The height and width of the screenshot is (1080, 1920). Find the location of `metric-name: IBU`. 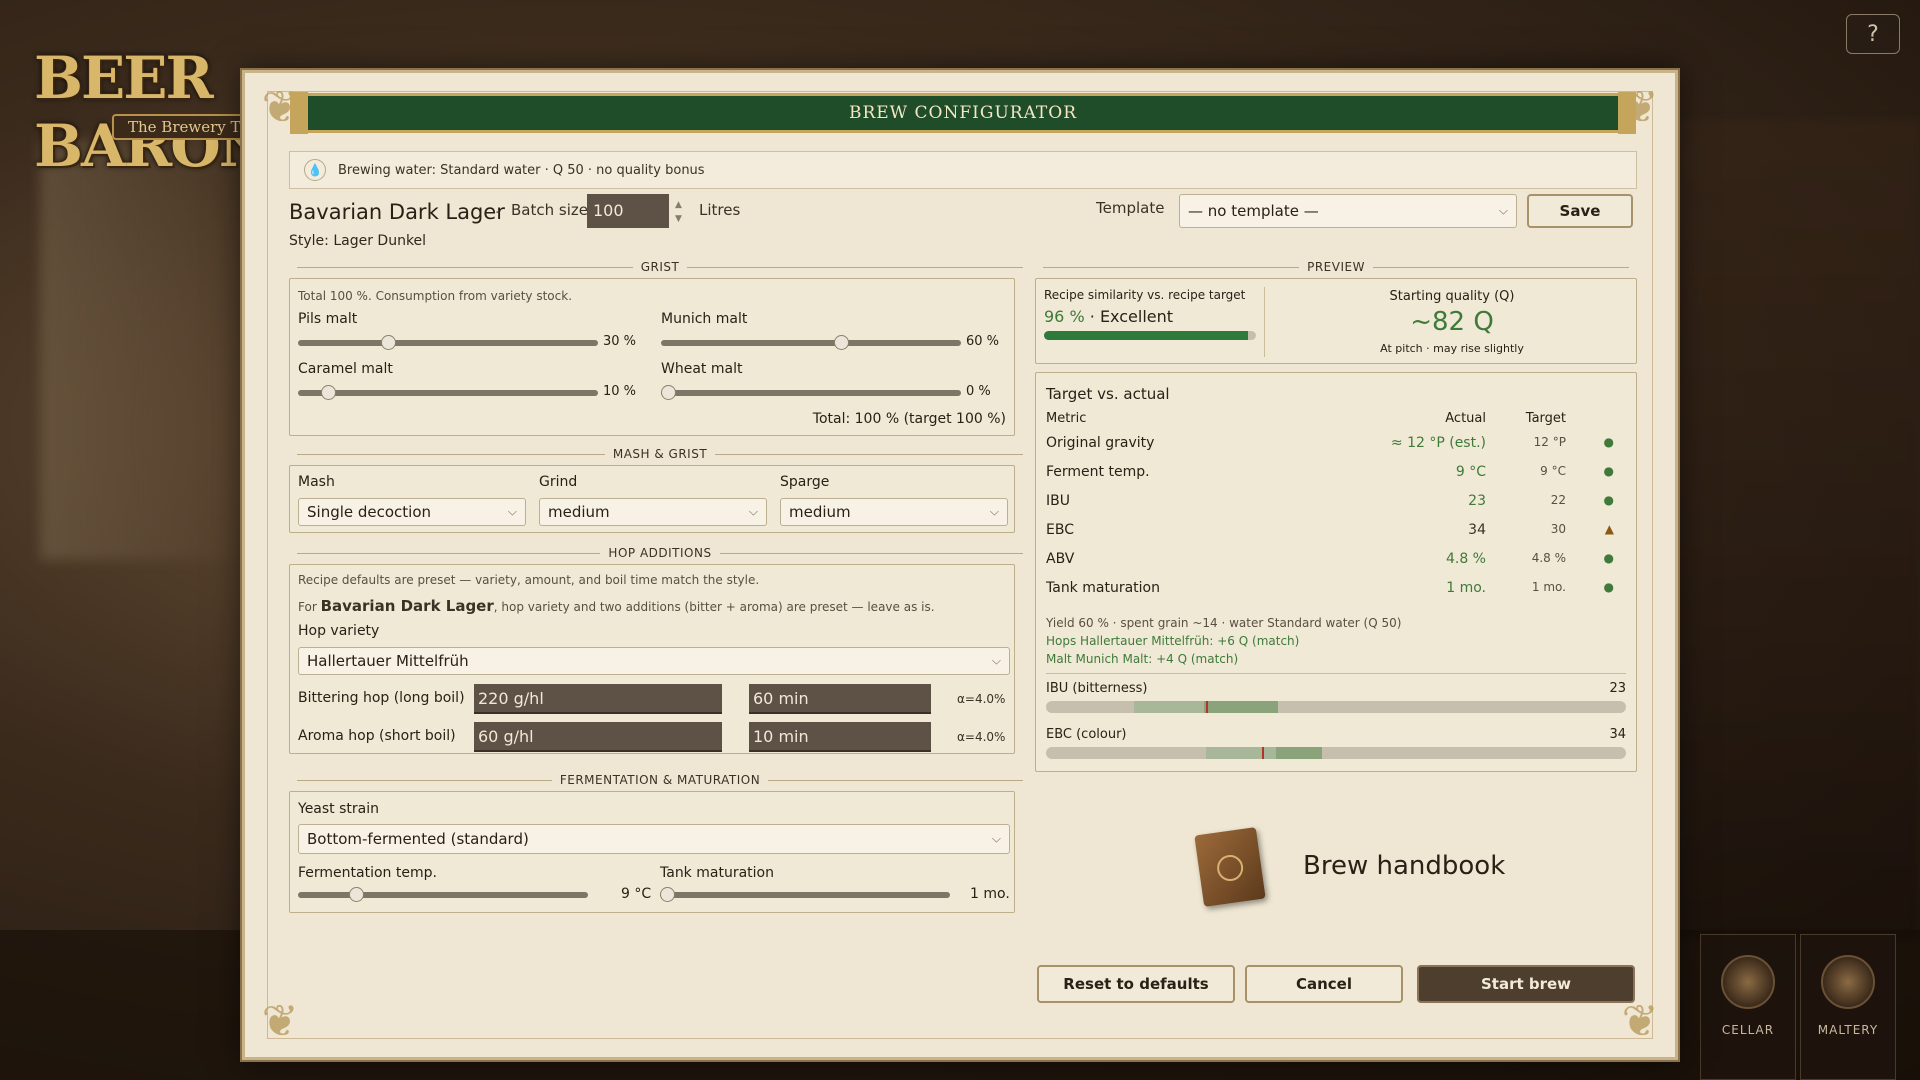

metric-name: IBU is located at coordinates (1058, 501).